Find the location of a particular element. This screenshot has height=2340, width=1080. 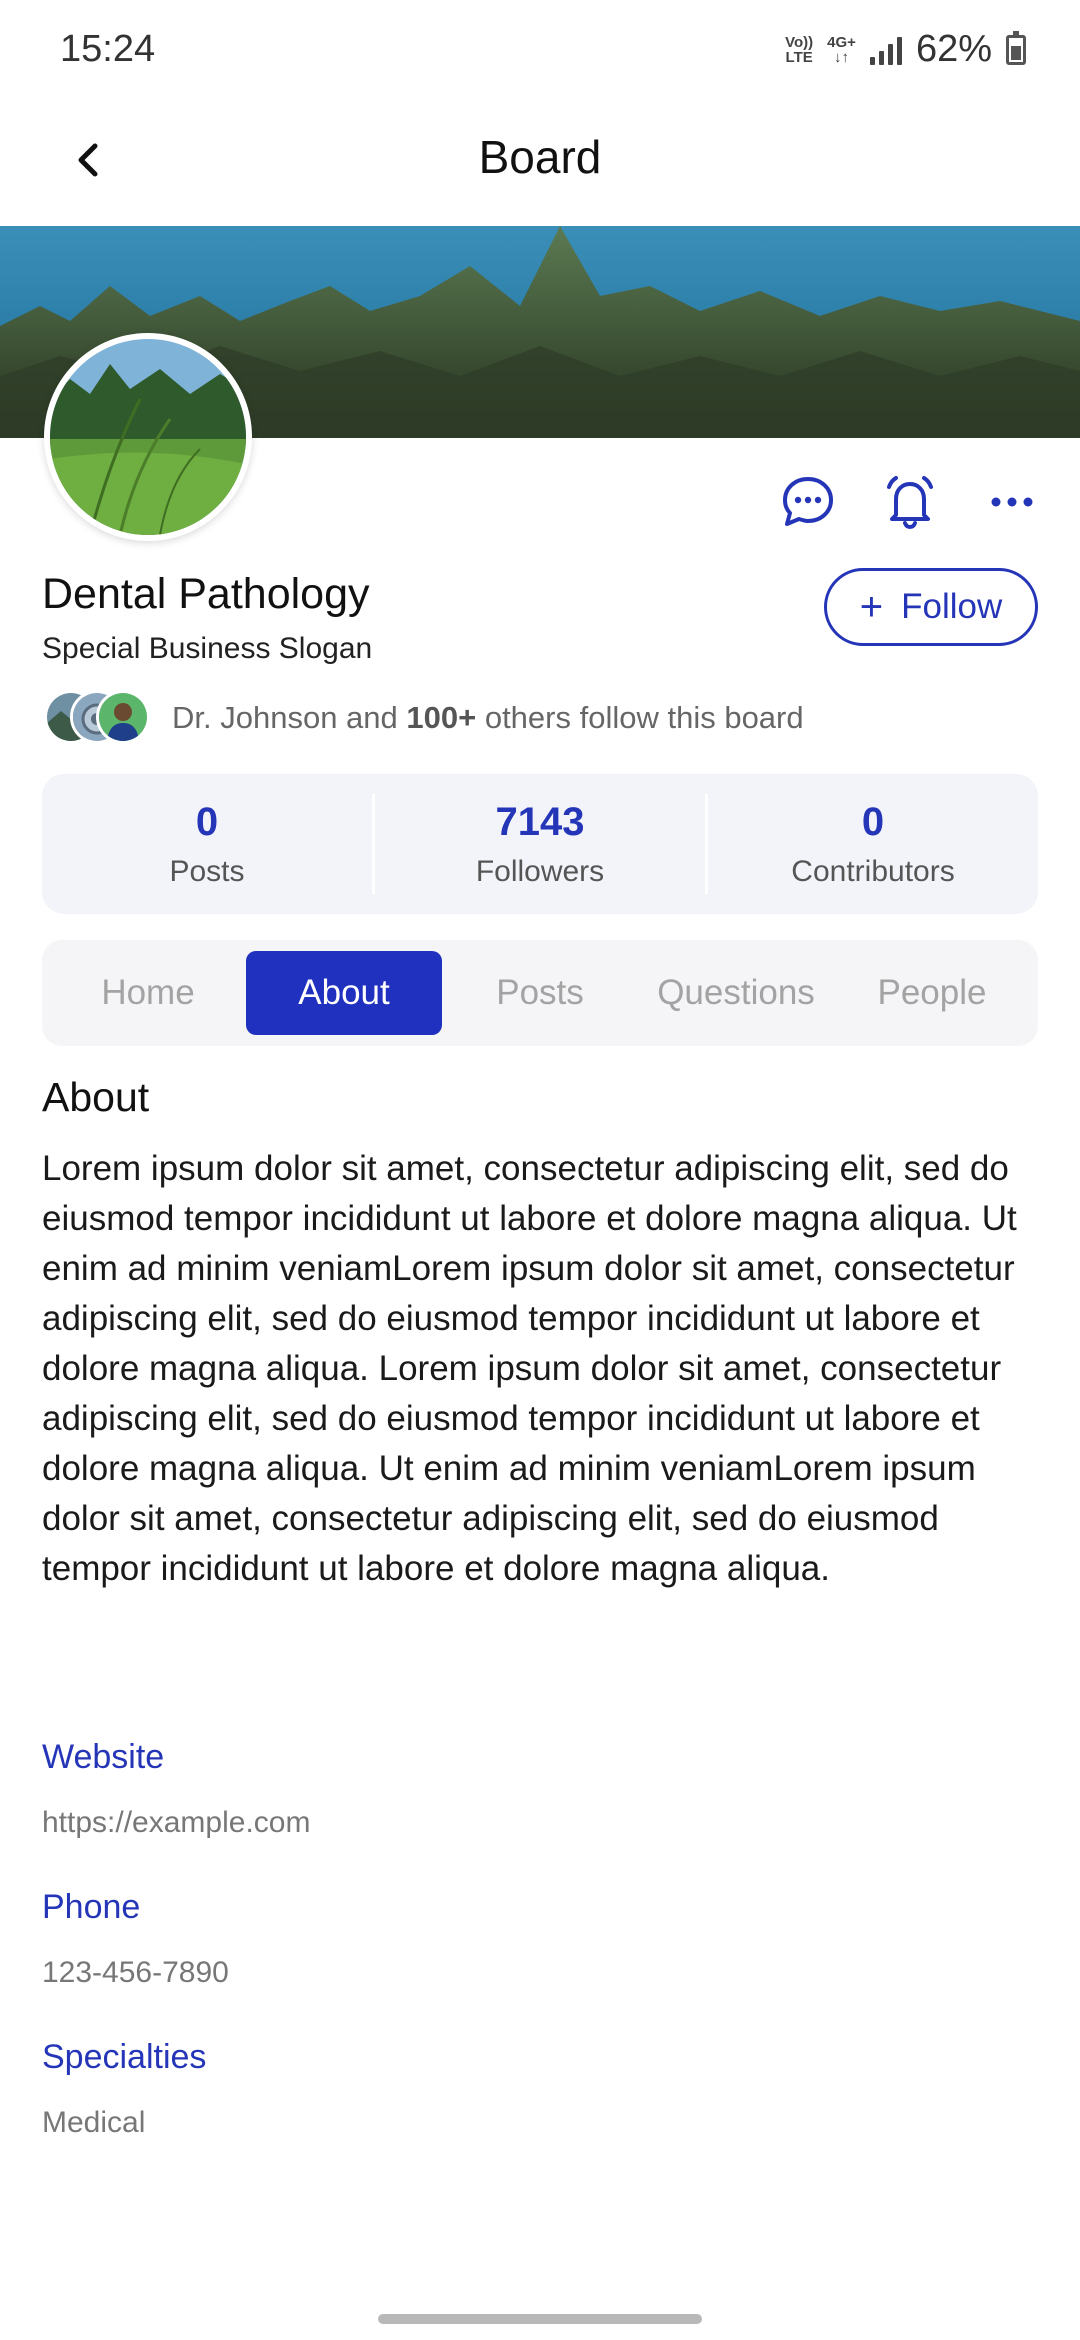

follow-button: + Follow is located at coordinates (931, 607).